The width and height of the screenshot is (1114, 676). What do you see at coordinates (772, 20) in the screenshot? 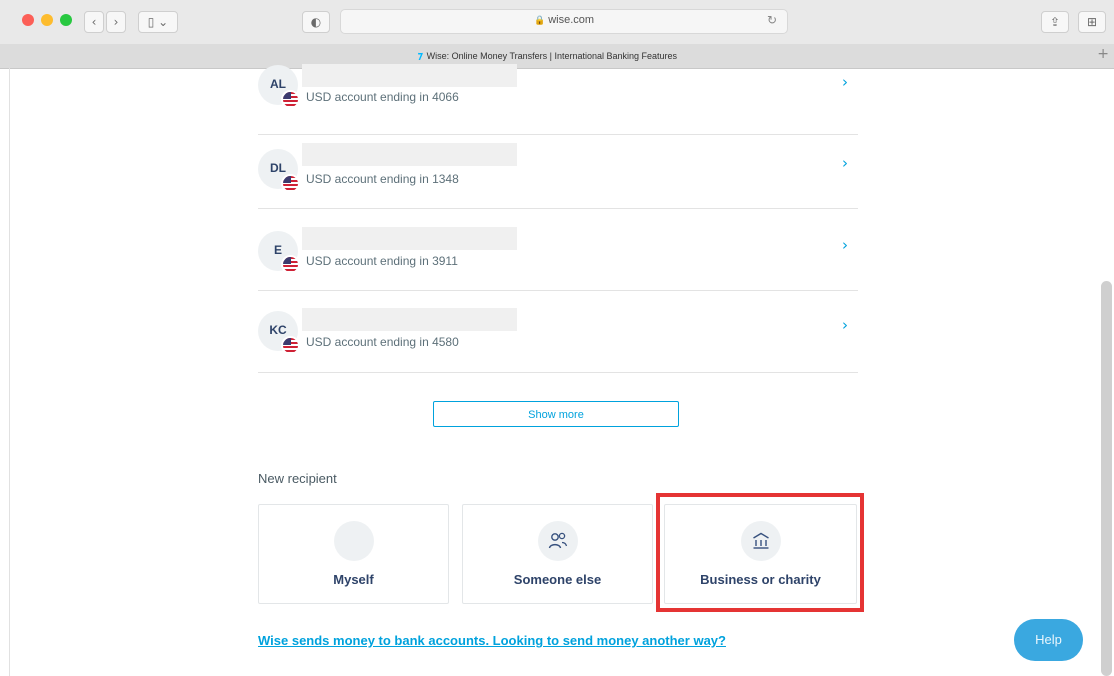
I see `reload-icon: ↻` at bounding box center [772, 20].